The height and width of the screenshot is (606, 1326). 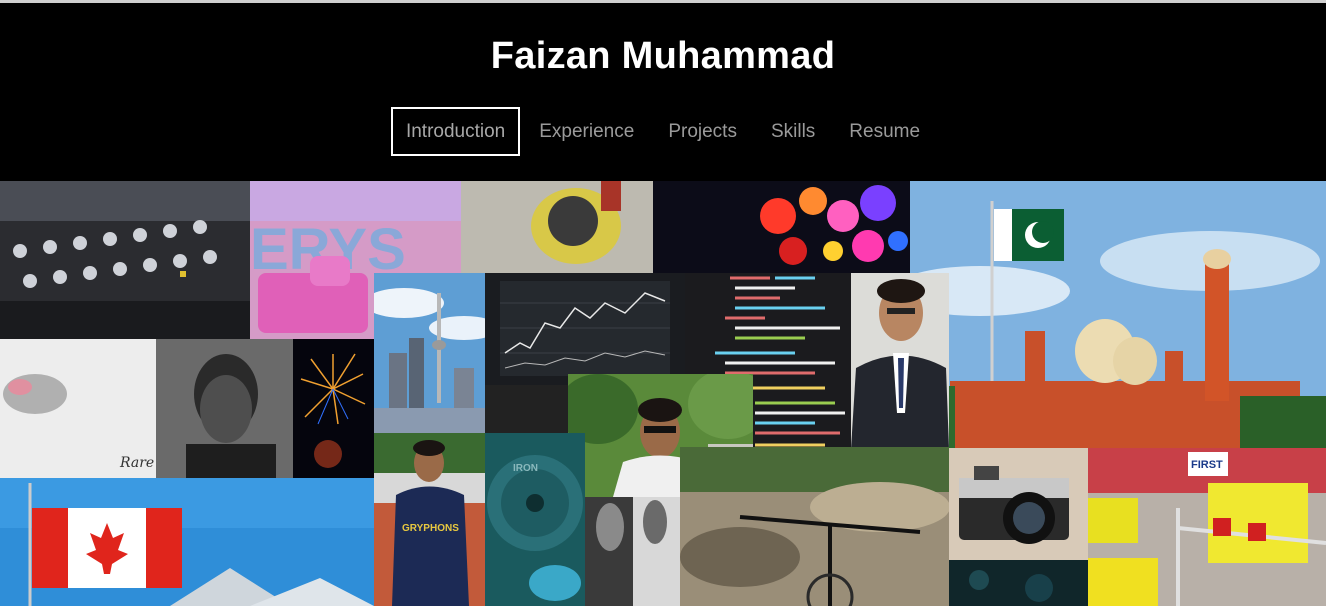 I want to click on camera-photo, so click(x=1018, y=504).